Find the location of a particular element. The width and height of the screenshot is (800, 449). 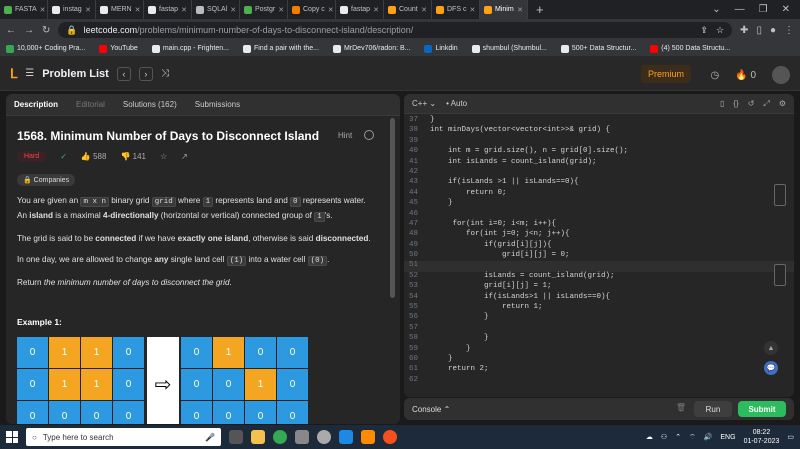

hint-icon is located at coordinates (369, 135).